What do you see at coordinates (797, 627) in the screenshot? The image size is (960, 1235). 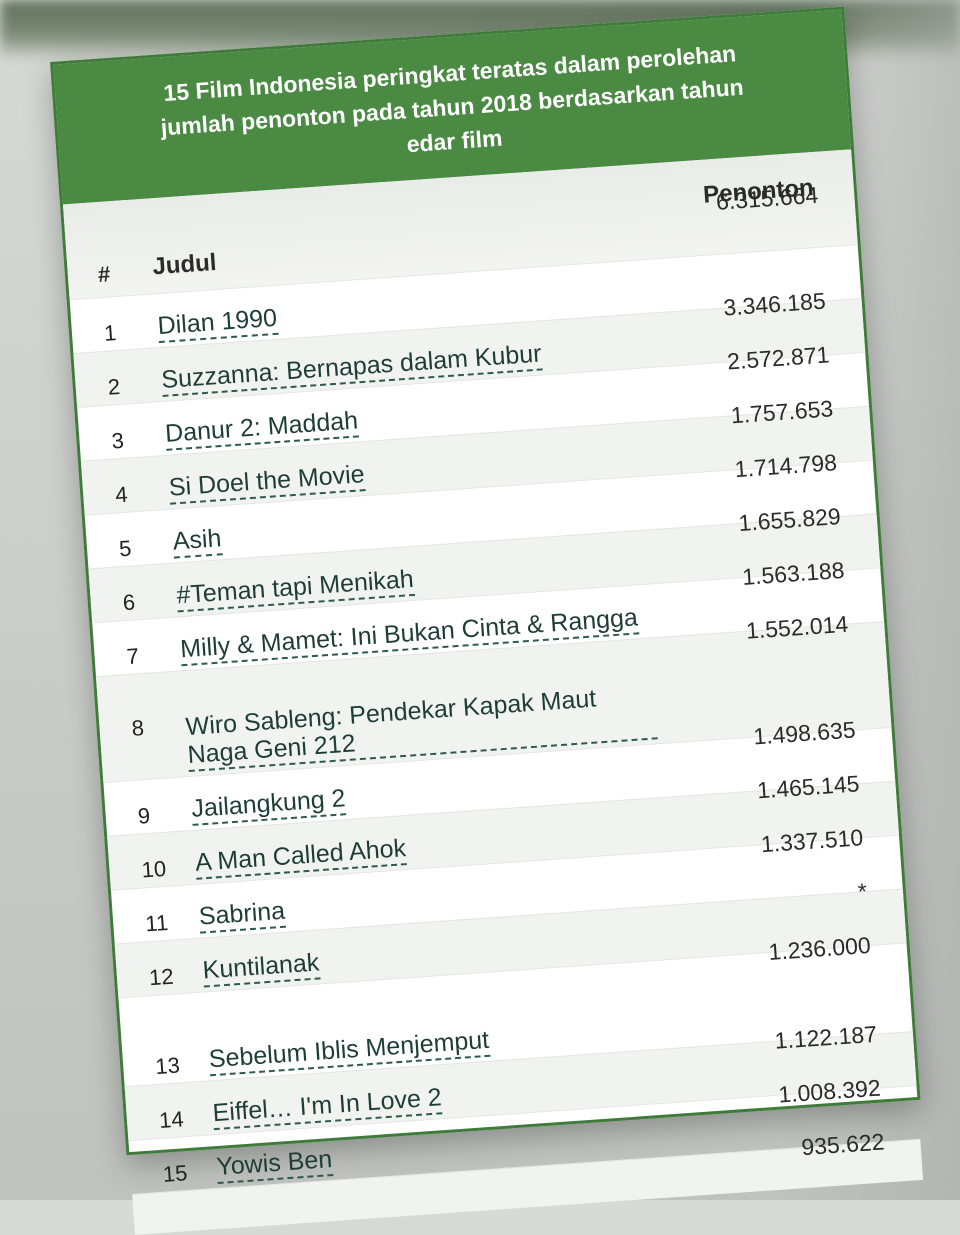 I see `row-viewers: 1.552.014` at bounding box center [797, 627].